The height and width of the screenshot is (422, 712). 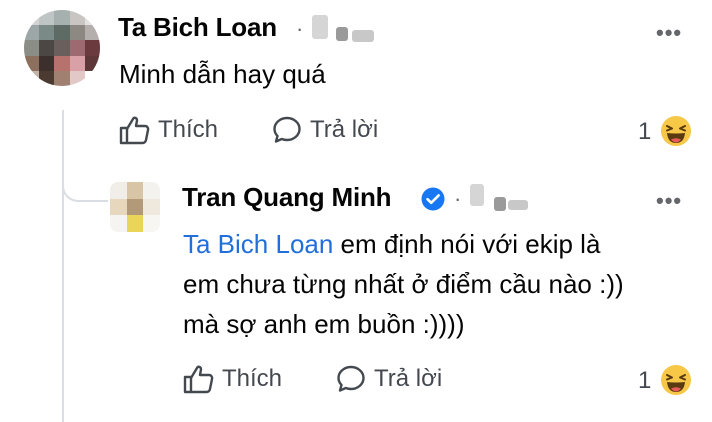 I want to click on reply-author-name: Tran Quang Minh, so click(x=287, y=197).